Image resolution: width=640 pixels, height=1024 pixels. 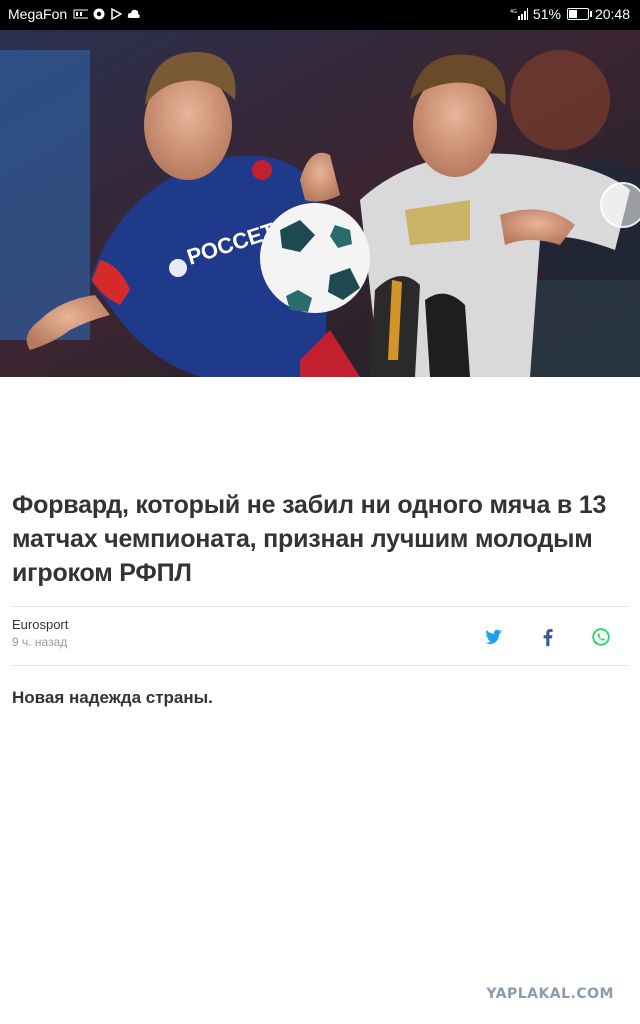 I want to click on svg-text: 4G, so click(x=513, y=12).